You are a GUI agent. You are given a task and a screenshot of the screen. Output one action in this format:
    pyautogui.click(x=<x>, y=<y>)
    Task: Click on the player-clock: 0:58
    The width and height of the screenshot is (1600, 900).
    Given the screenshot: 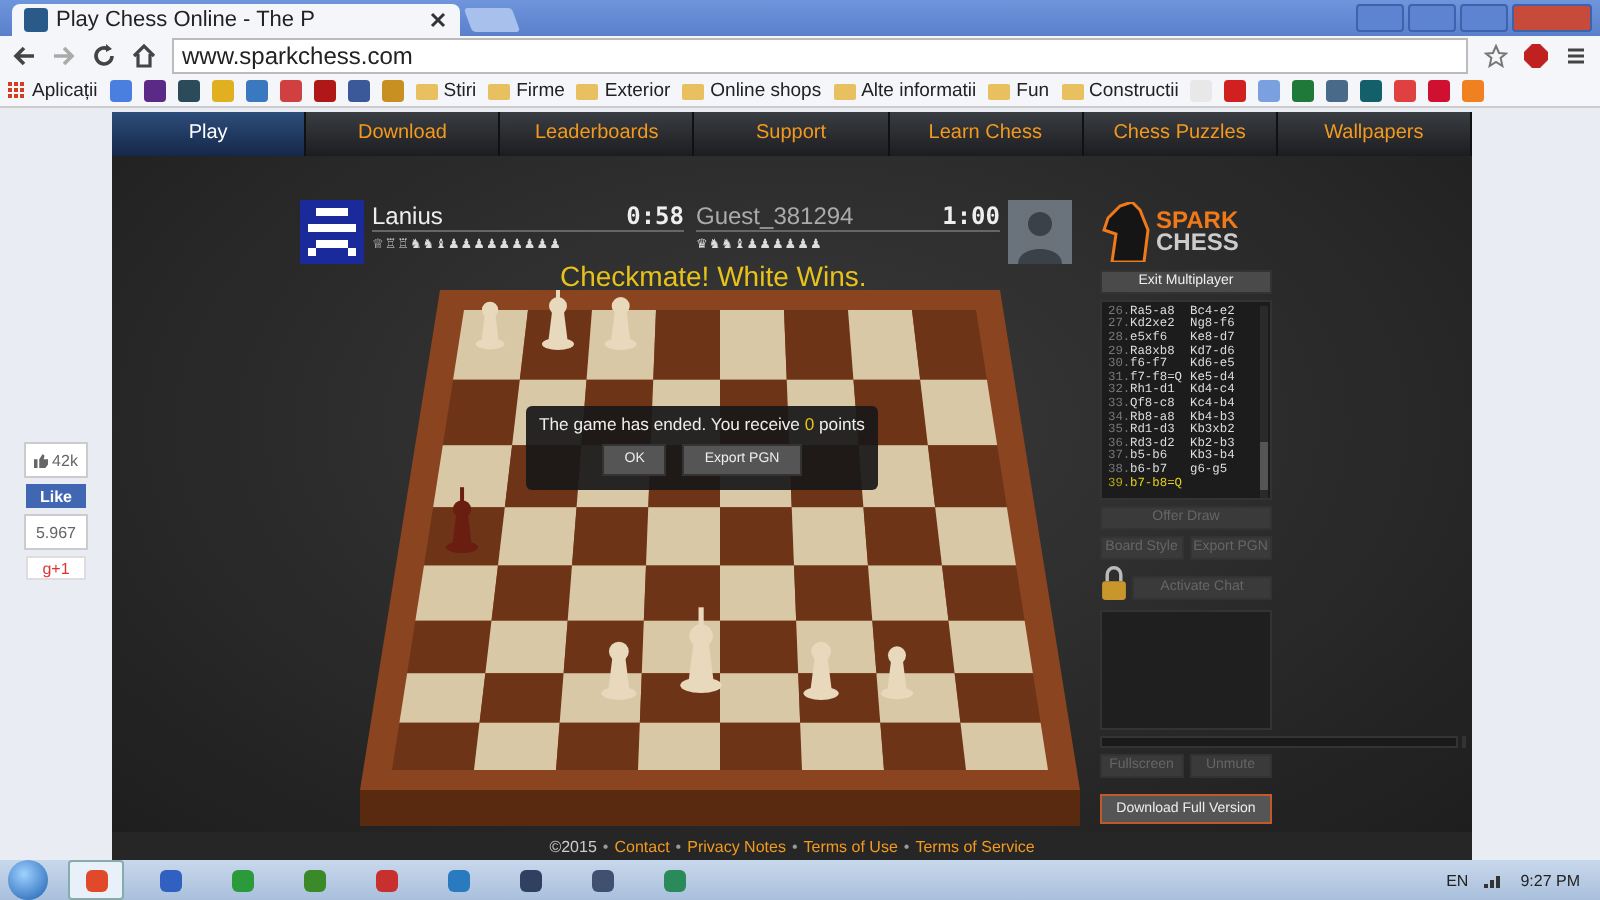 What is the action you would take?
    pyautogui.click(x=655, y=215)
    